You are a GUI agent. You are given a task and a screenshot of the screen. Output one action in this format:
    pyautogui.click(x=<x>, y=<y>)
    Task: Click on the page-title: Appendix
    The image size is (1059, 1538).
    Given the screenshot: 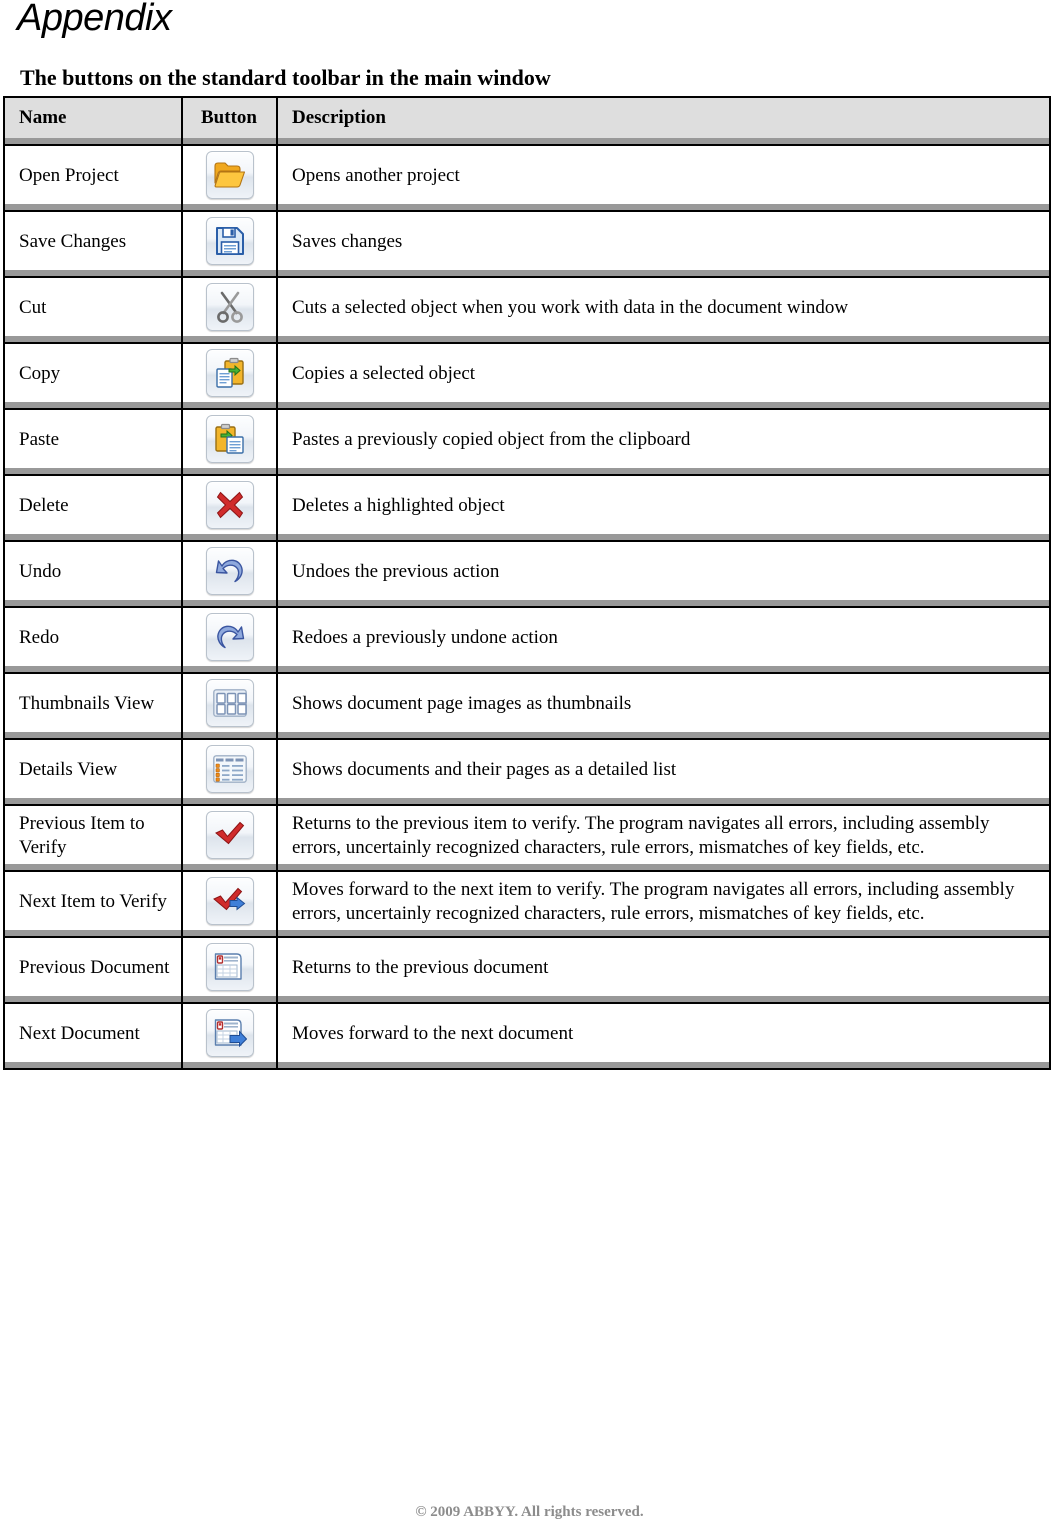 What is the action you would take?
    pyautogui.click(x=94, y=19)
    